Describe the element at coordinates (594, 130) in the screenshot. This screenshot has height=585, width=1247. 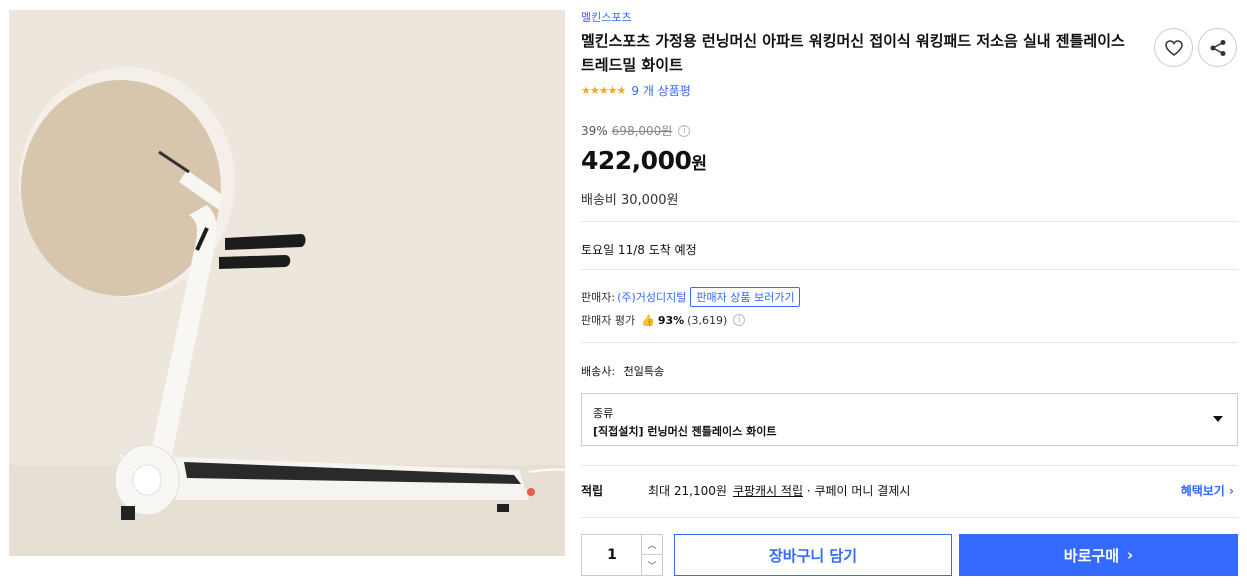
I see `discount-rate: 39%` at that location.